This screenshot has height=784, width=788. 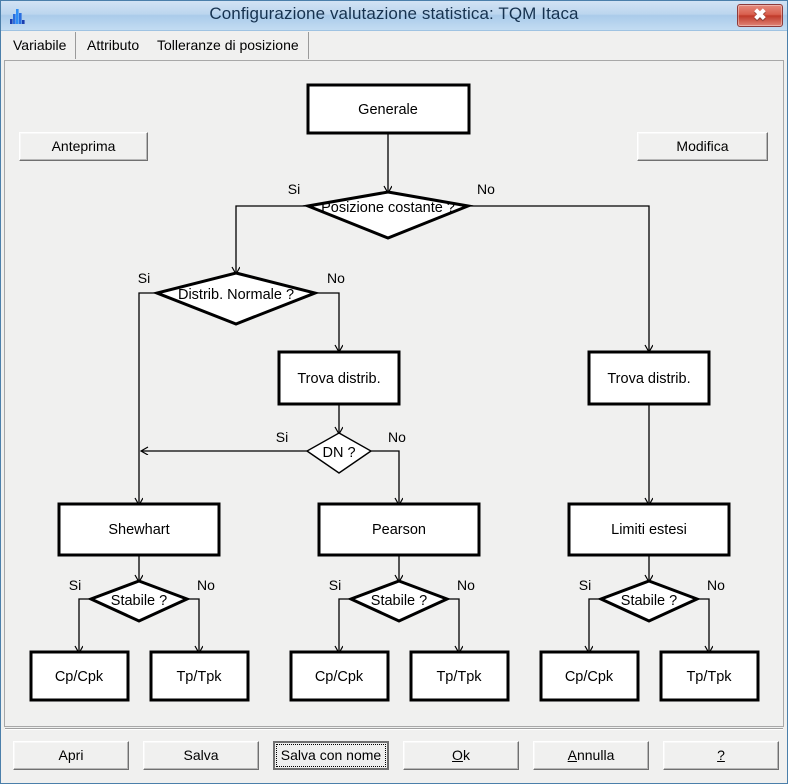 What do you see at coordinates (79, 677) in the screenshot?
I see `node-cp-cpk-1-label: Cp/Cpk` at bounding box center [79, 677].